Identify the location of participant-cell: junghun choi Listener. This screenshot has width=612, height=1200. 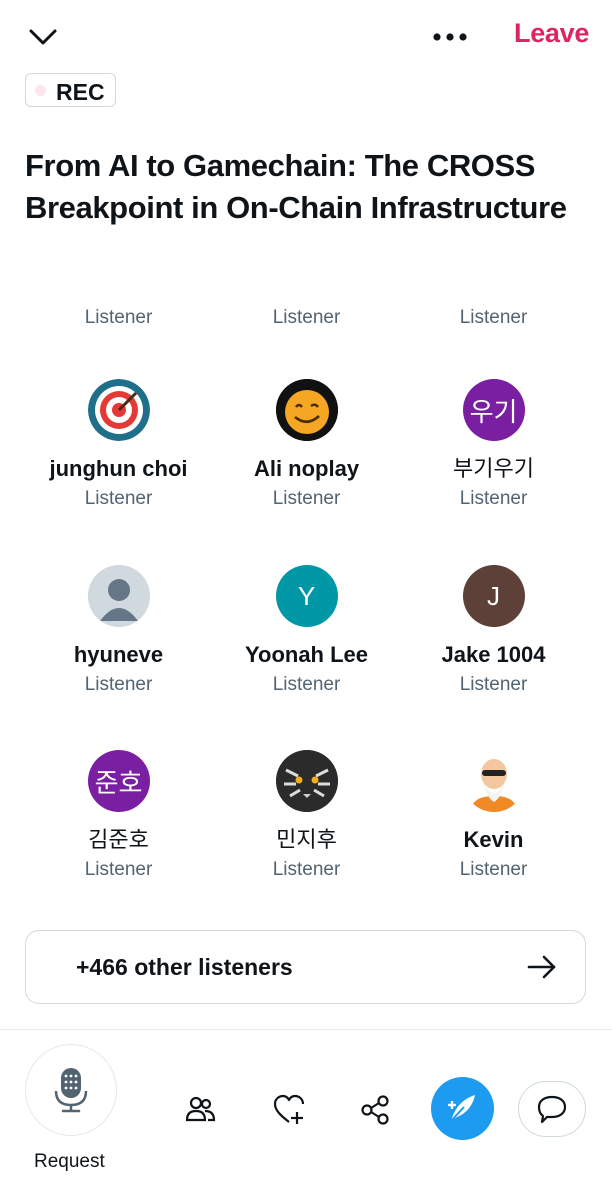
(118, 444).